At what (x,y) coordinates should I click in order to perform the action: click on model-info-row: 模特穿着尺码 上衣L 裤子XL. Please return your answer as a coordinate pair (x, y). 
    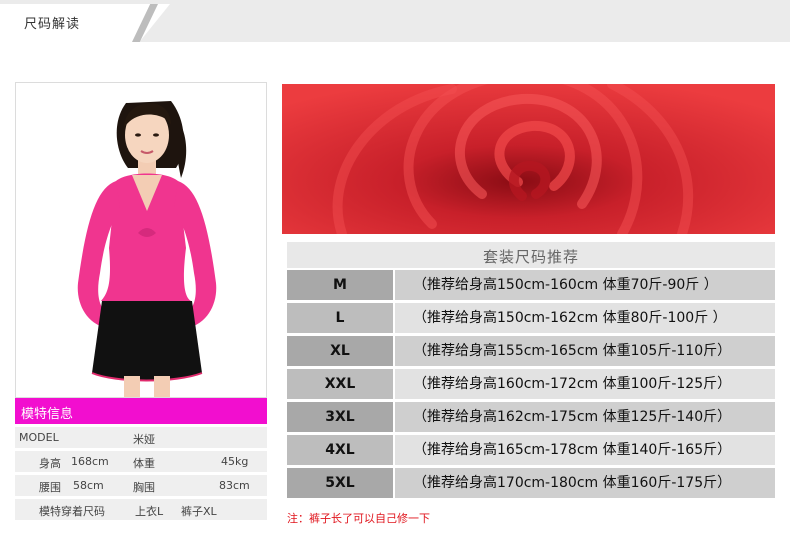
    Looking at the image, I should click on (141, 509).